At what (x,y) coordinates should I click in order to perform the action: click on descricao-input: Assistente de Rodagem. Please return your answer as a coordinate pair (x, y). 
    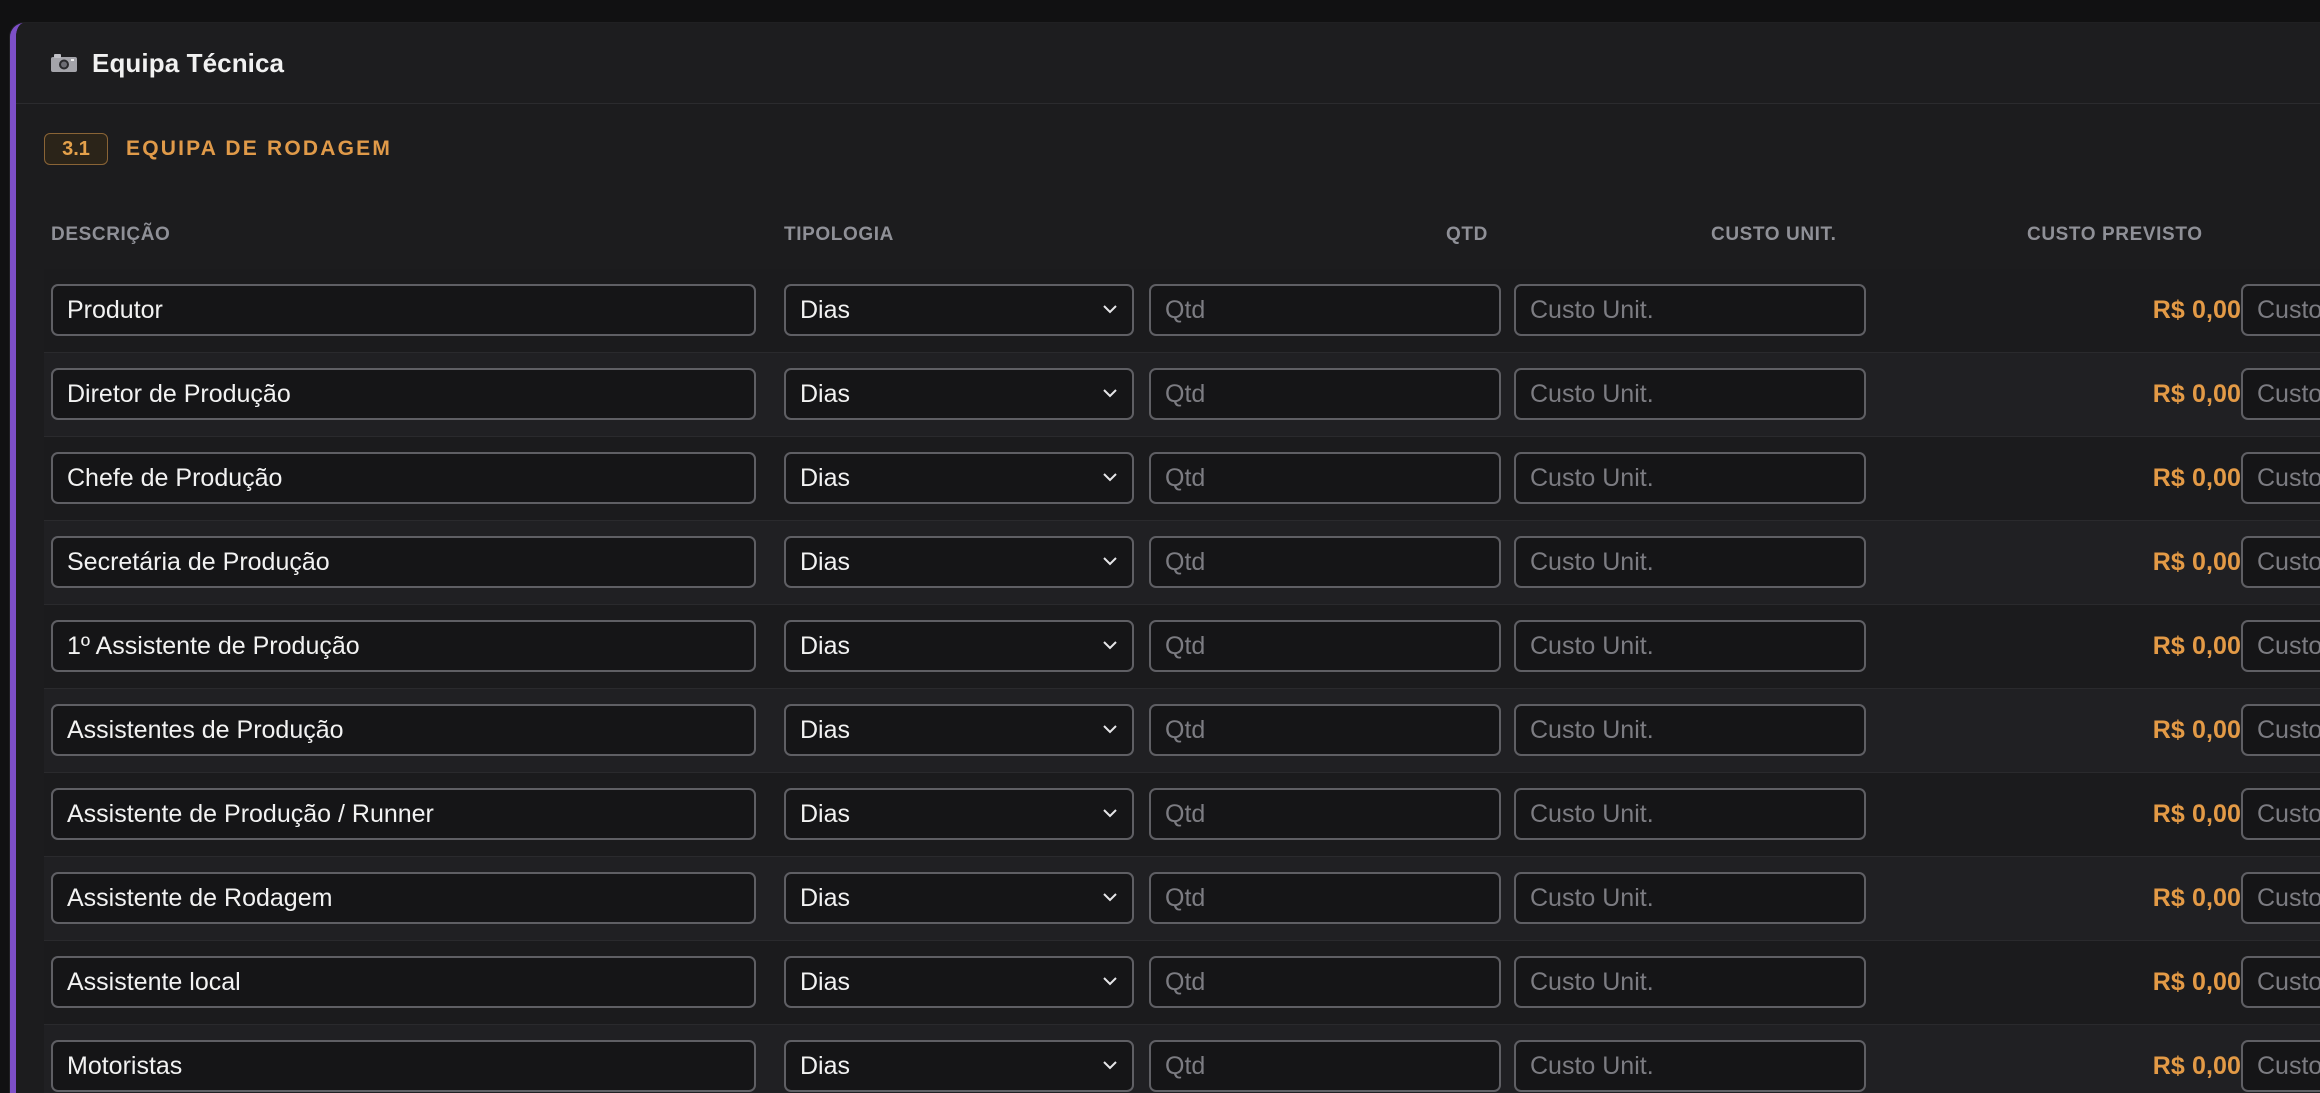
    Looking at the image, I should click on (403, 898).